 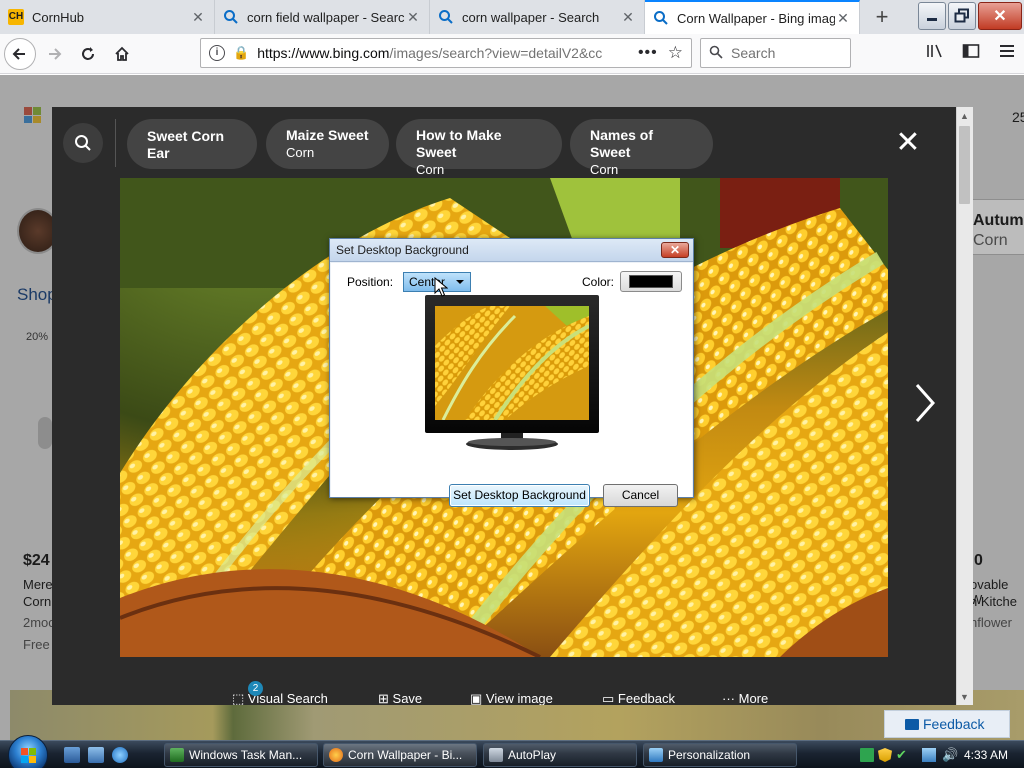 I want to click on tab-corn-field-wallpaper: corn field wallpaper - Search ✕, so click(x=322, y=17).